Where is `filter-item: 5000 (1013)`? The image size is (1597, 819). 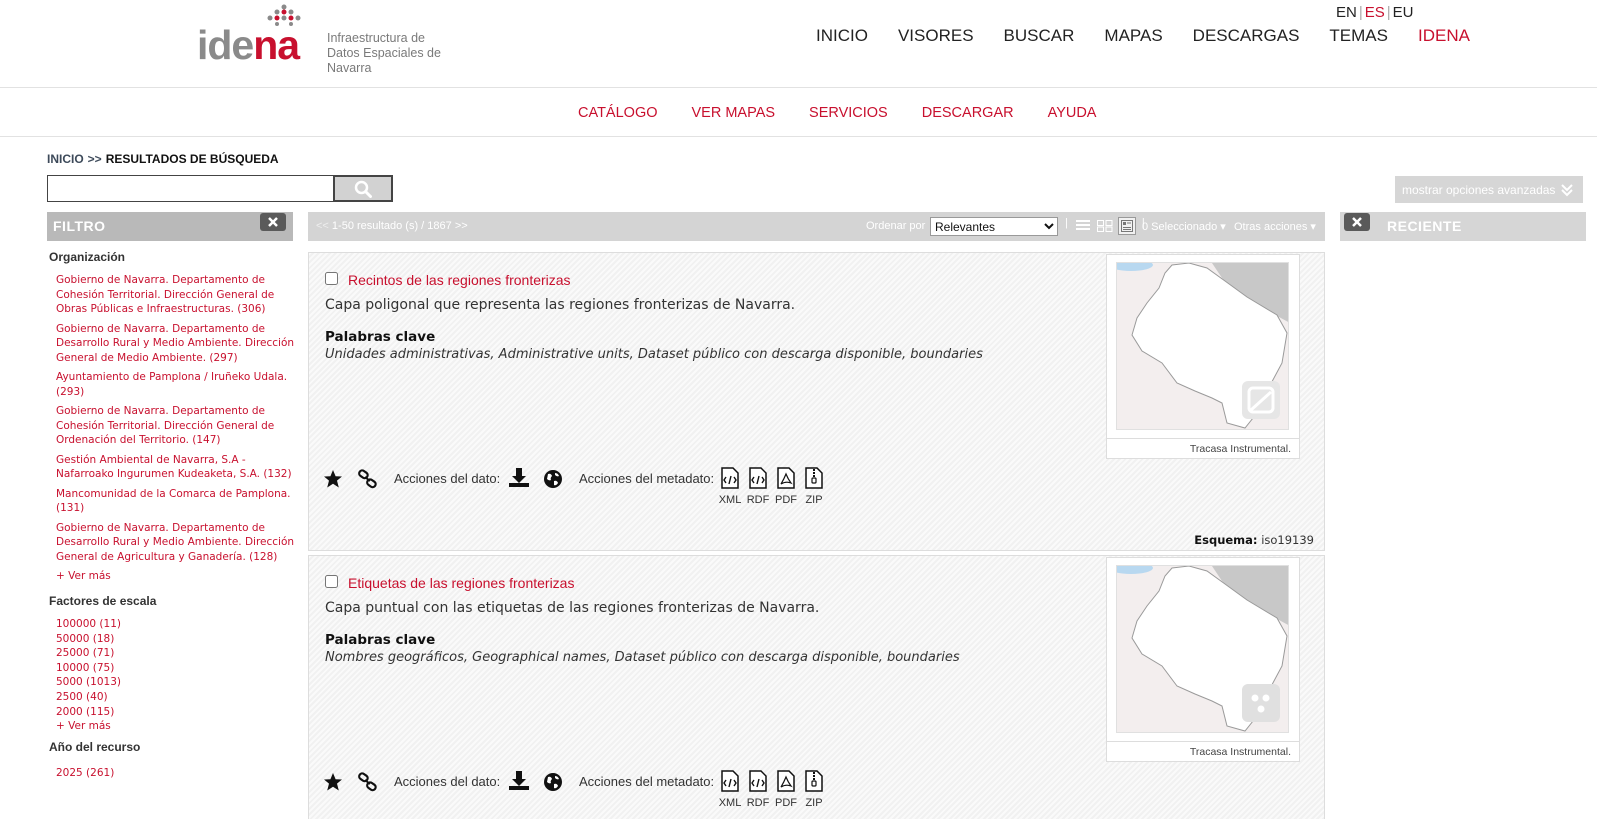 filter-item: 5000 (1013) is located at coordinates (176, 682).